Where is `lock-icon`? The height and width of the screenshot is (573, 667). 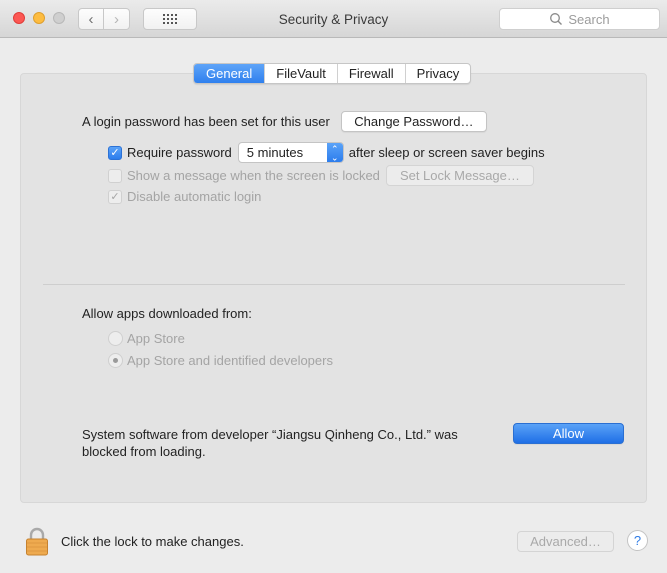
lock-icon is located at coordinates (37, 541).